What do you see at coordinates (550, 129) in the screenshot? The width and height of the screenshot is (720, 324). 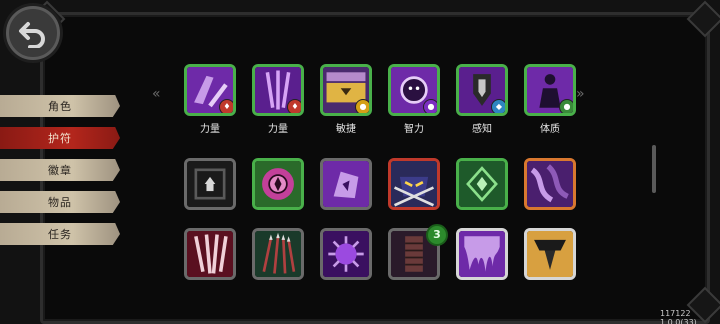 I see `stat-label: 体质` at bounding box center [550, 129].